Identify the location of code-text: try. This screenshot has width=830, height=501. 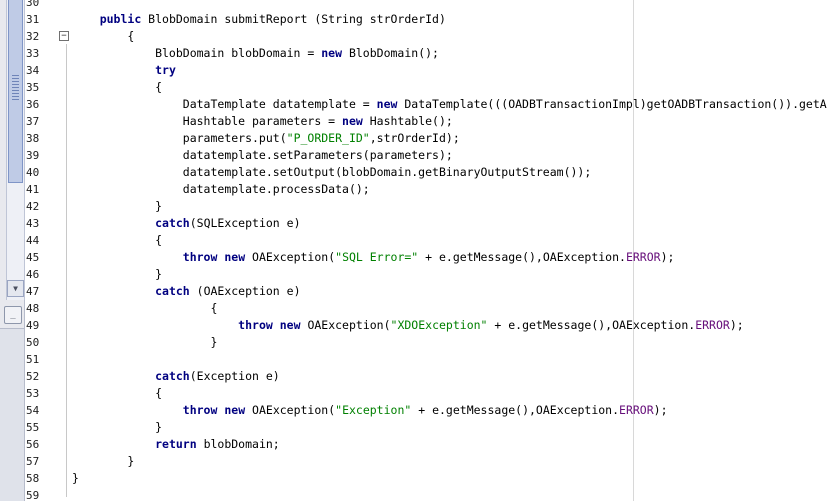
(124, 70).